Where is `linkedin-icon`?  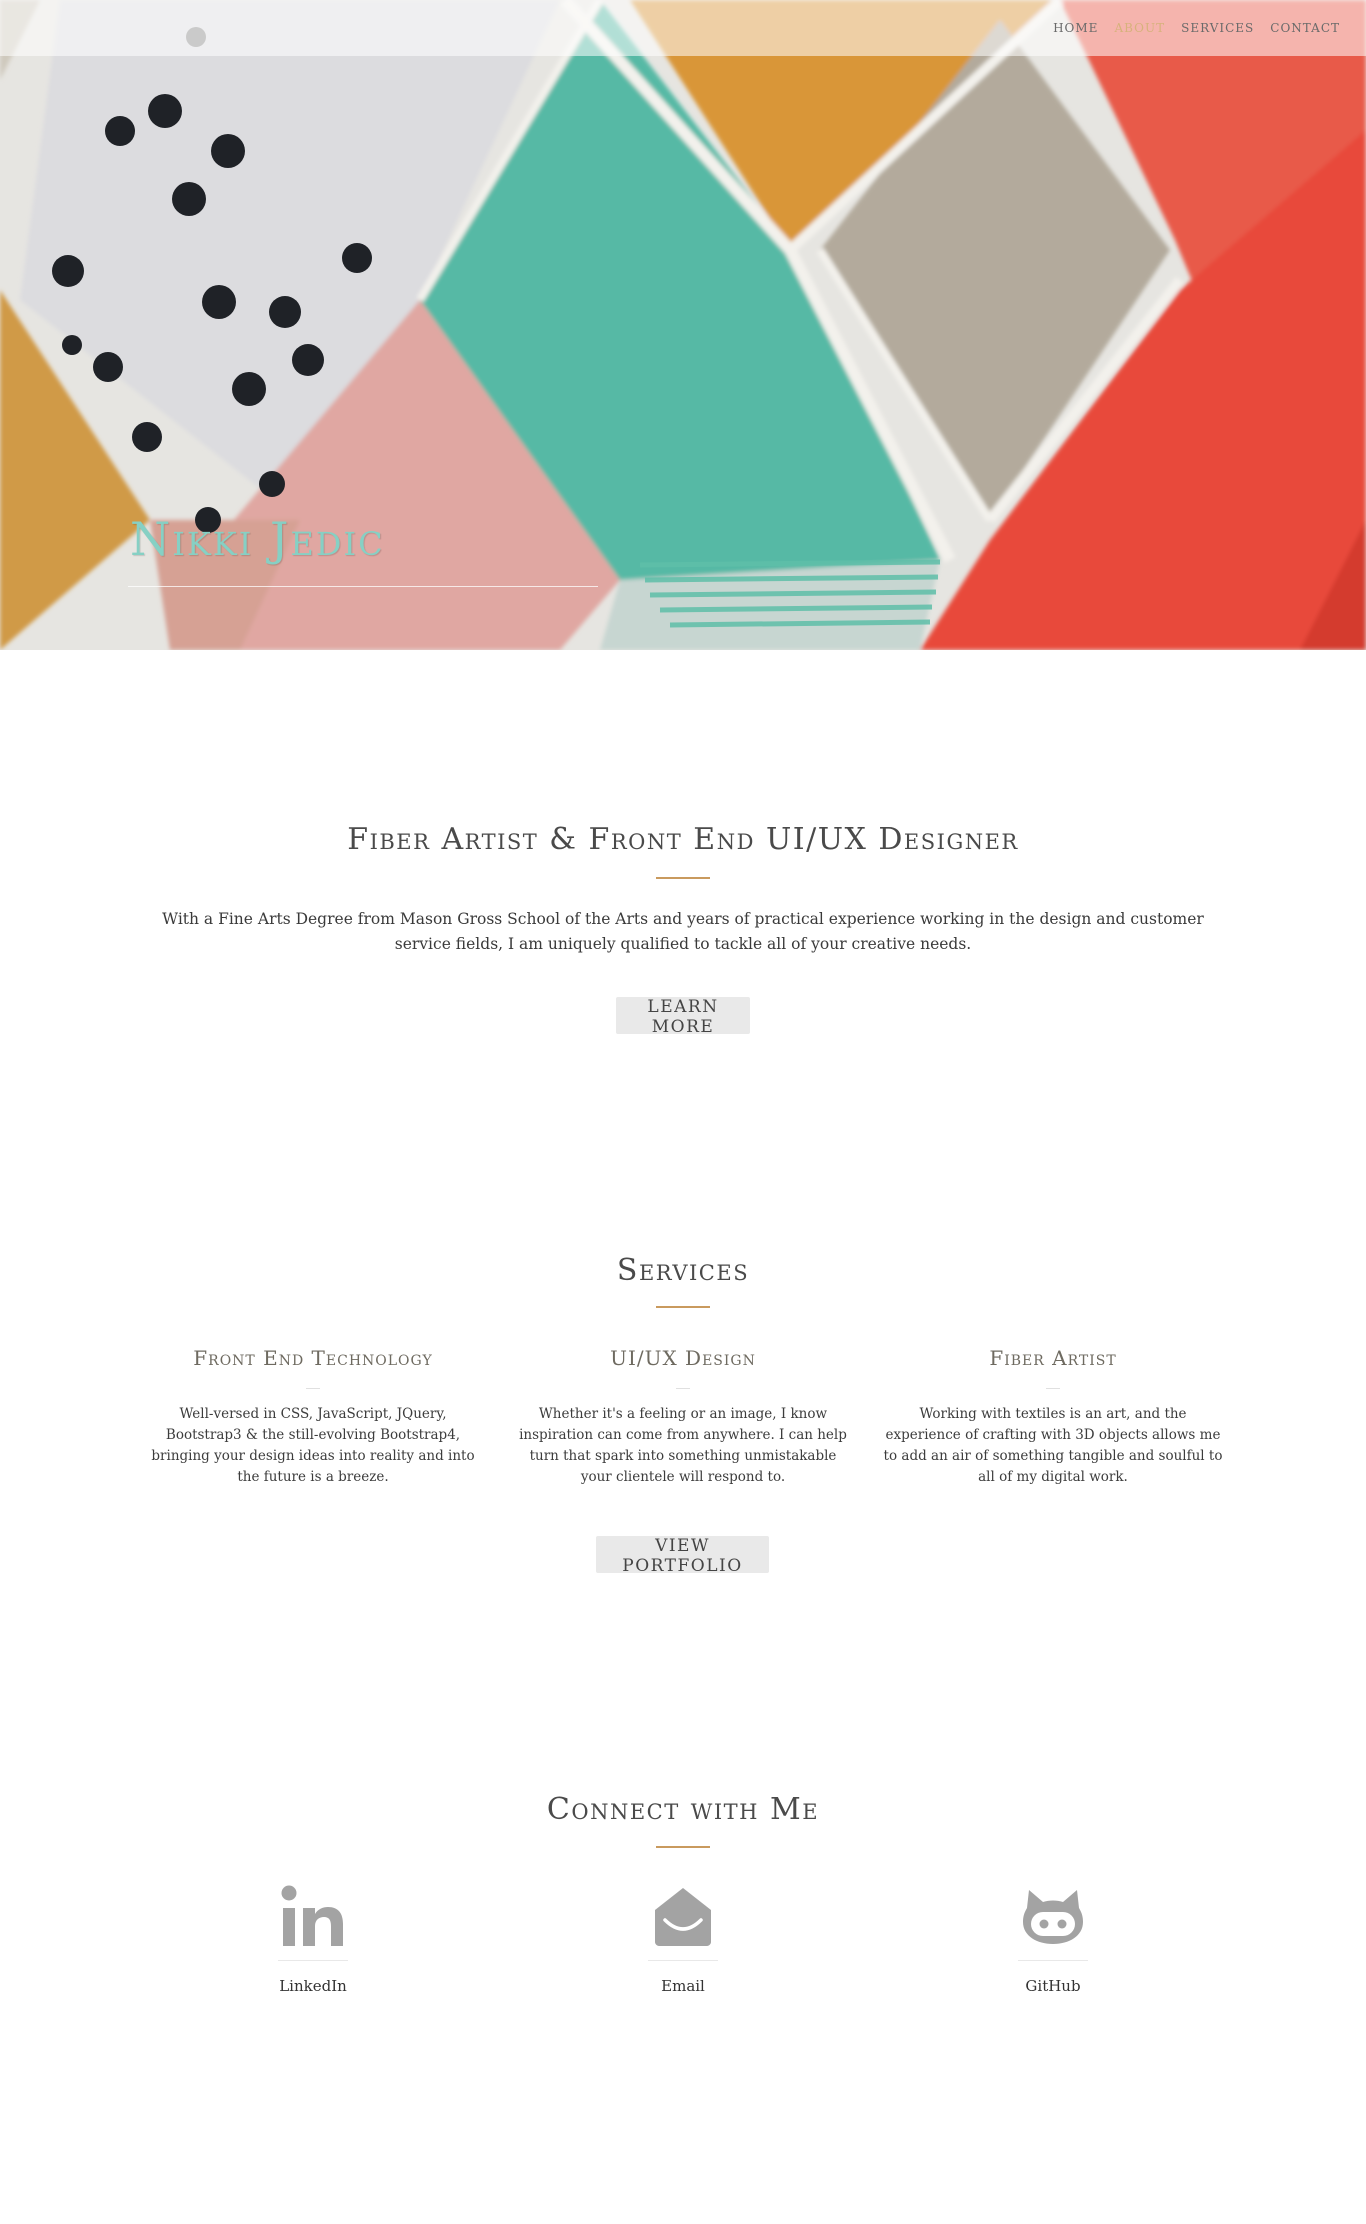 linkedin-icon is located at coordinates (312, 1915).